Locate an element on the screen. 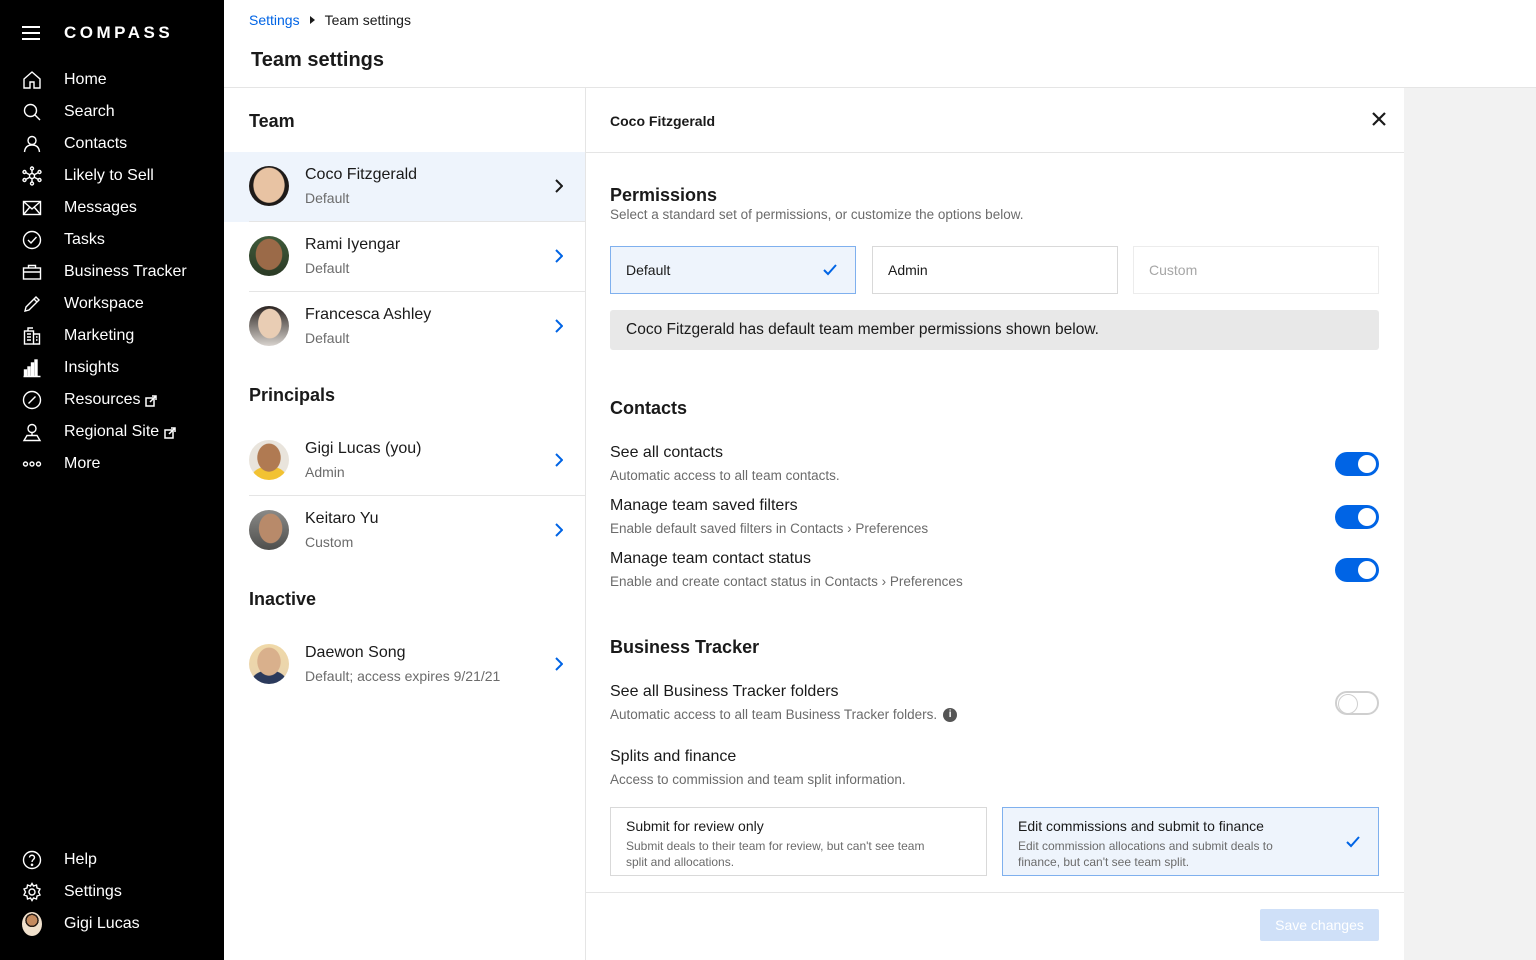 This screenshot has width=1536, height=960. see-all-contacts-toggle is located at coordinates (1357, 464).